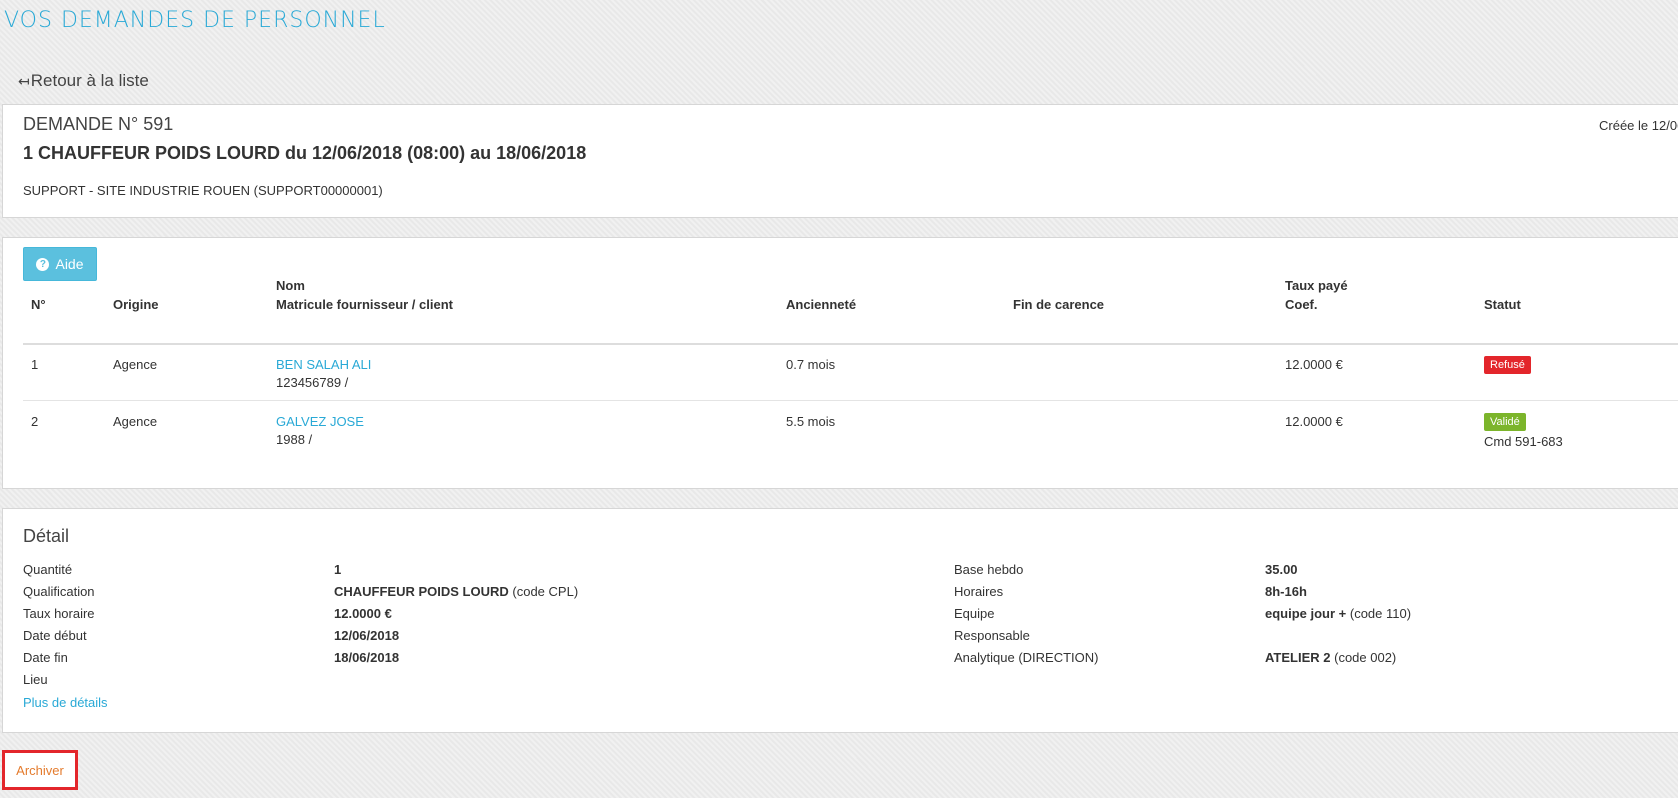  What do you see at coordinates (46, 536) in the screenshot?
I see `detail-heading: Détail` at bounding box center [46, 536].